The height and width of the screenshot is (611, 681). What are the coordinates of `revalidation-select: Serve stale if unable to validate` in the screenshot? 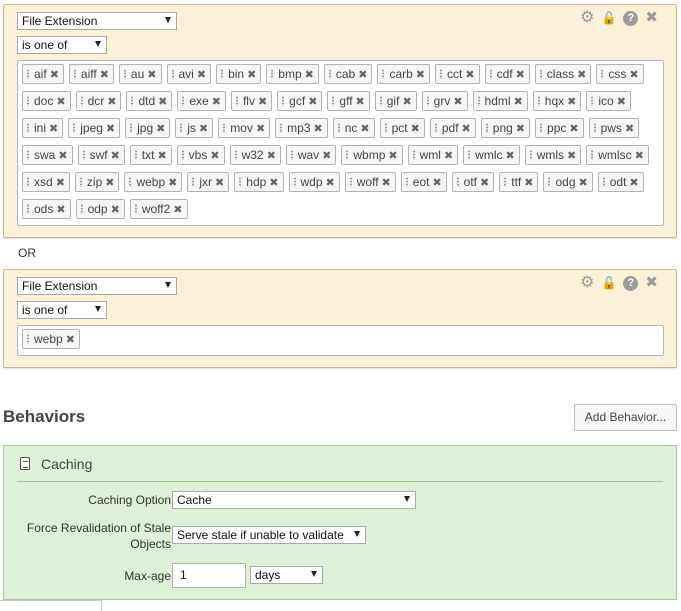 It's located at (269, 535).